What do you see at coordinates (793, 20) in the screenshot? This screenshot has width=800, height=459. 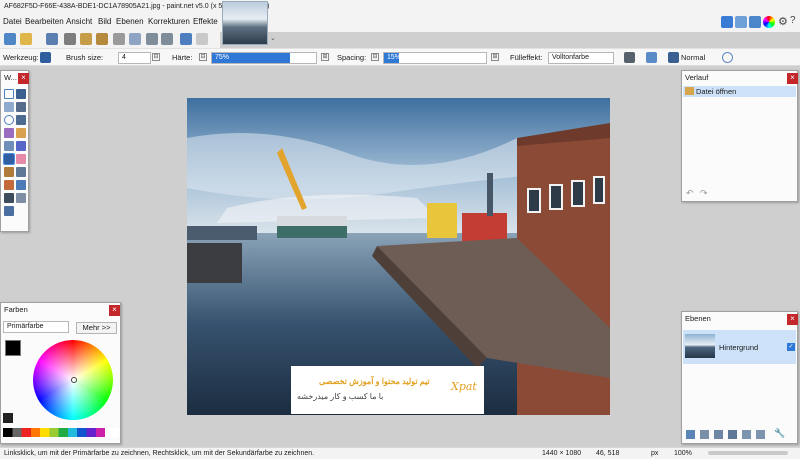 I see `help-icon: ?` at bounding box center [793, 20].